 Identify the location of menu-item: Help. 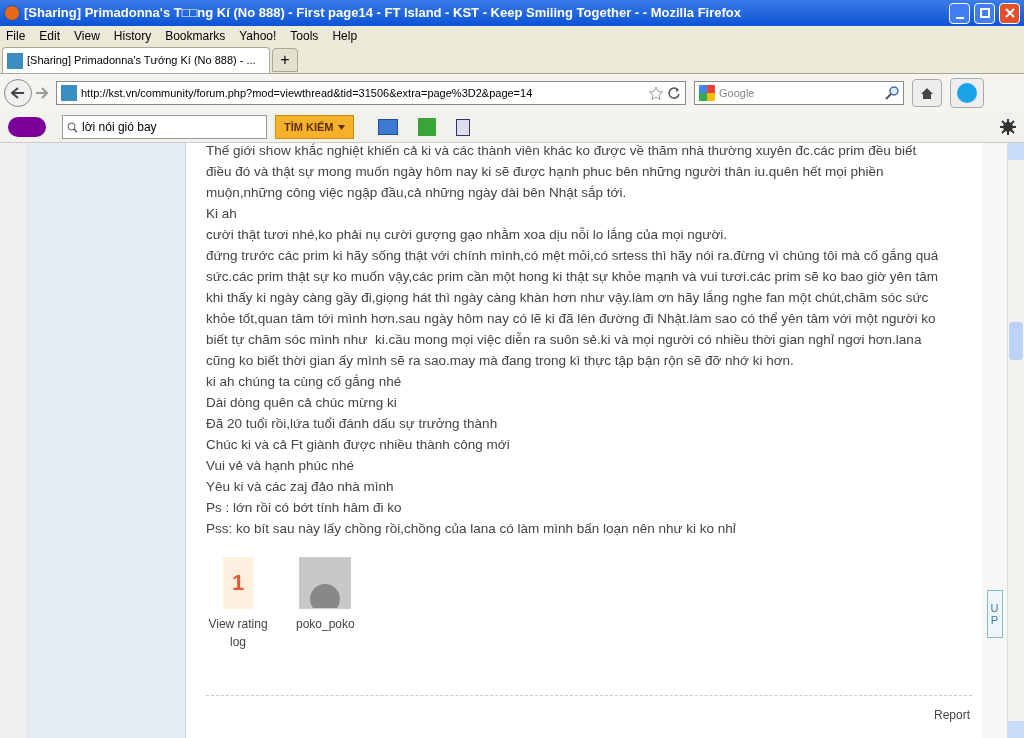
(345, 35).